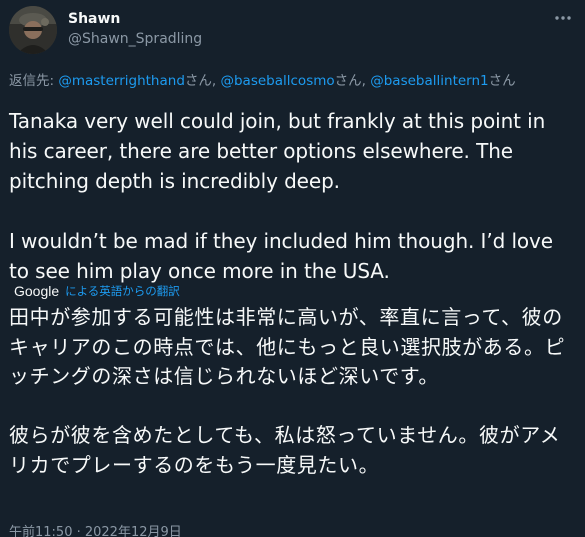 The width and height of the screenshot is (585, 537). Describe the element at coordinates (37, 291) in the screenshot. I see `google-logo: Google` at that location.